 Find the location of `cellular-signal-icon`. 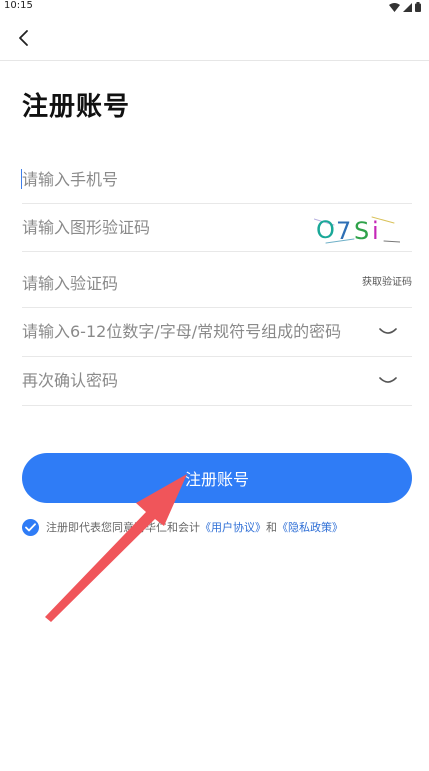

cellular-signal-icon is located at coordinates (407, 7).